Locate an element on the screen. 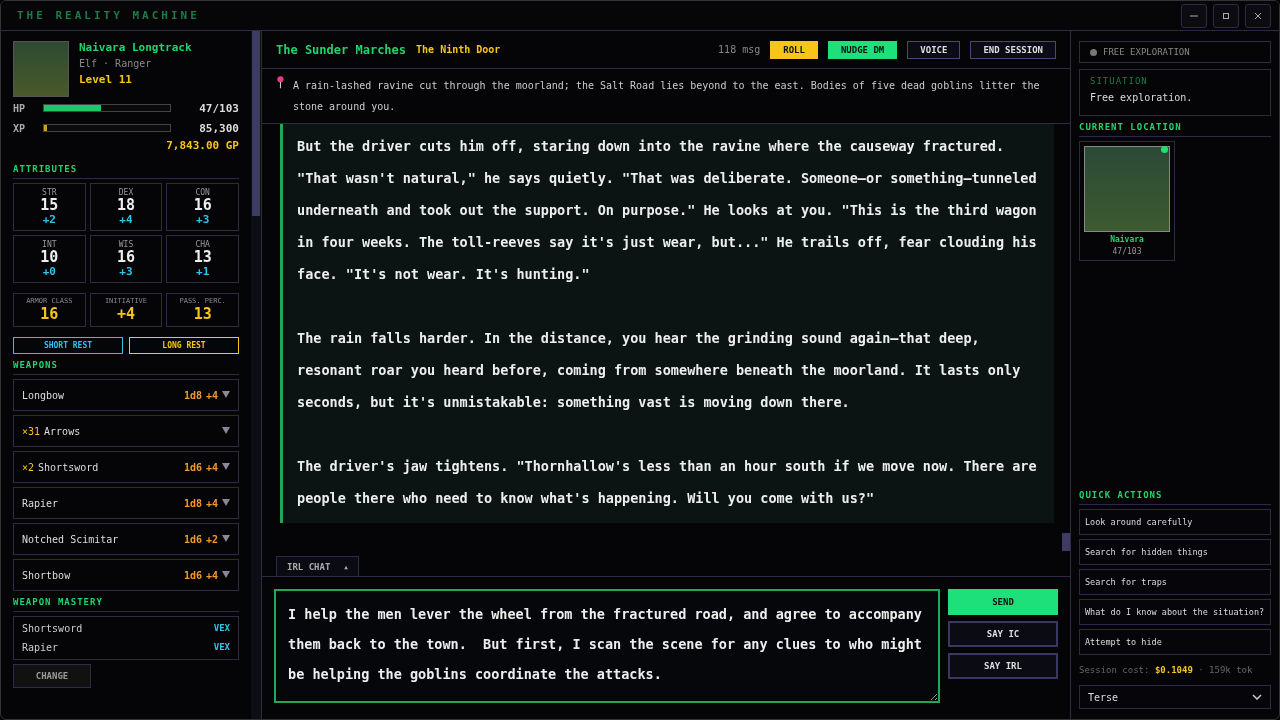  maximize-button is located at coordinates (1226, 15).